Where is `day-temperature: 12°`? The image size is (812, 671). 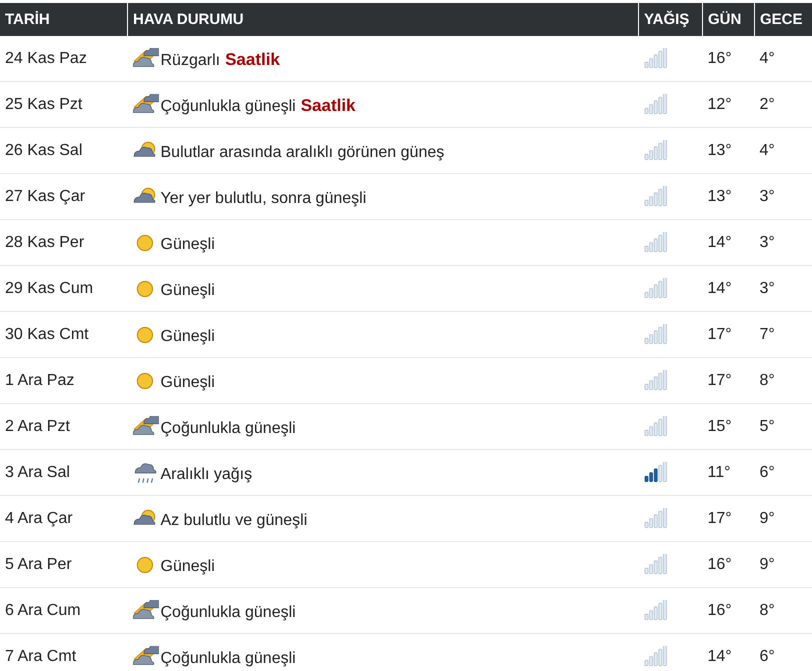
day-temperature: 12° is located at coordinates (728, 105).